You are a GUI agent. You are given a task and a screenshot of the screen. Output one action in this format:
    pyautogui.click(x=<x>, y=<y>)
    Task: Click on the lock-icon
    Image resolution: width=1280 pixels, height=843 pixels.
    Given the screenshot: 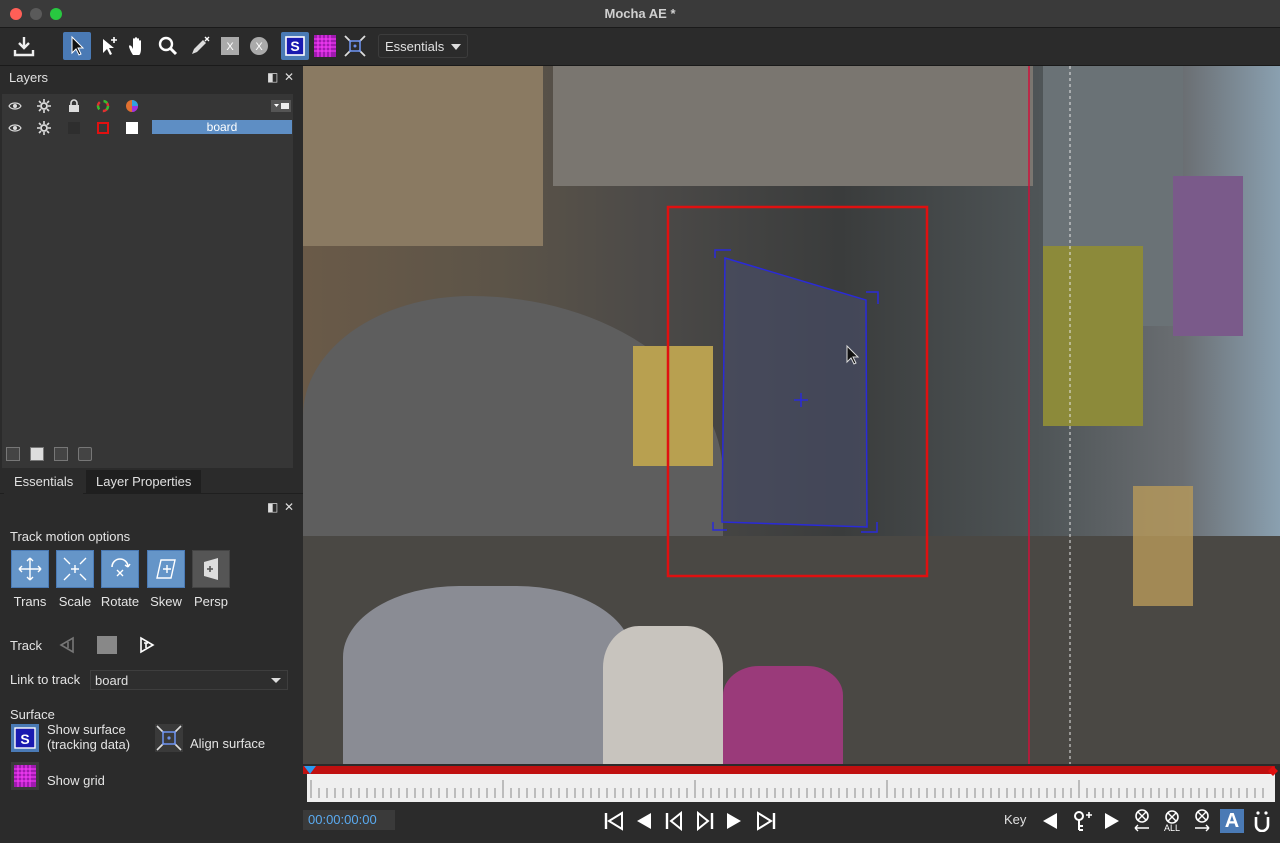 What is the action you would take?
    pyautogui.click(x=74, y=106)
    